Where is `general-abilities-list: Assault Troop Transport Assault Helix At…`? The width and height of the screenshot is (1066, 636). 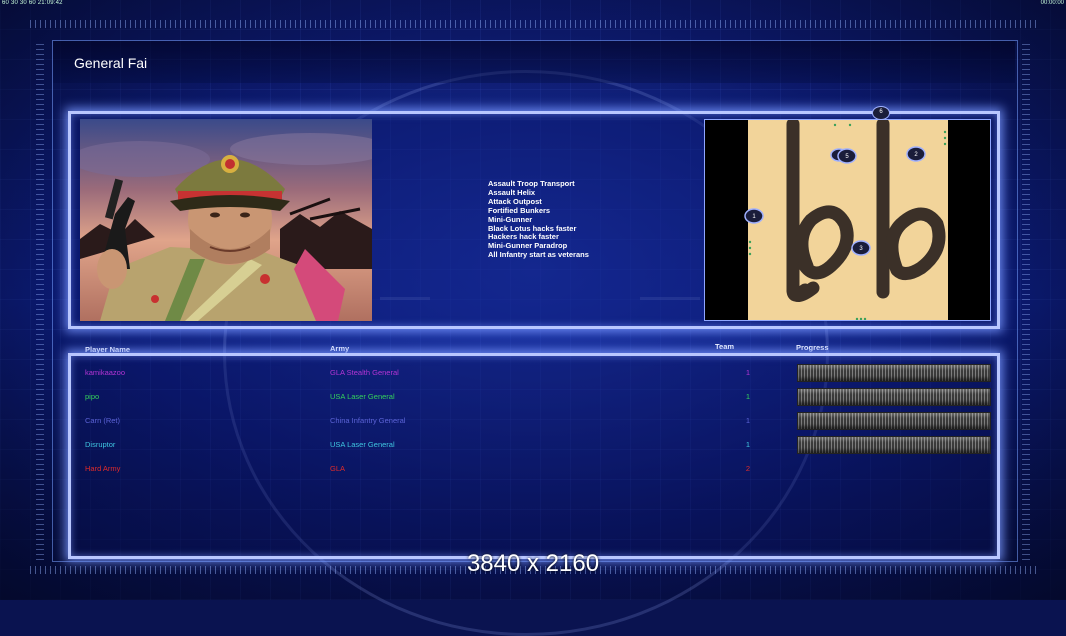
general-abilities-list: Assault Troop Transport Assault Helix At… is located at coordinates (538, 219).